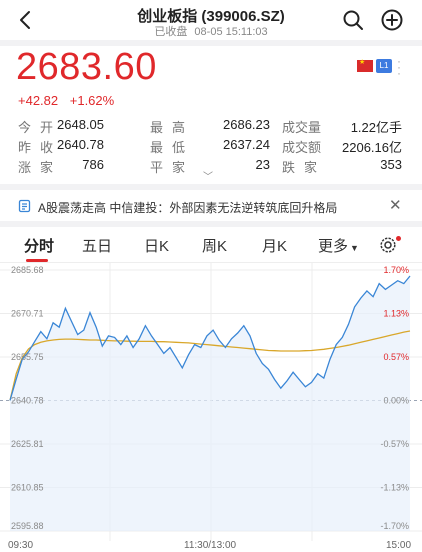 The width and height of the screenshot is (422, 552). What do you see at coordinates (37, 260) in the screenshot?
I see `active-tab-indicator` at bounding box center [37, 260].